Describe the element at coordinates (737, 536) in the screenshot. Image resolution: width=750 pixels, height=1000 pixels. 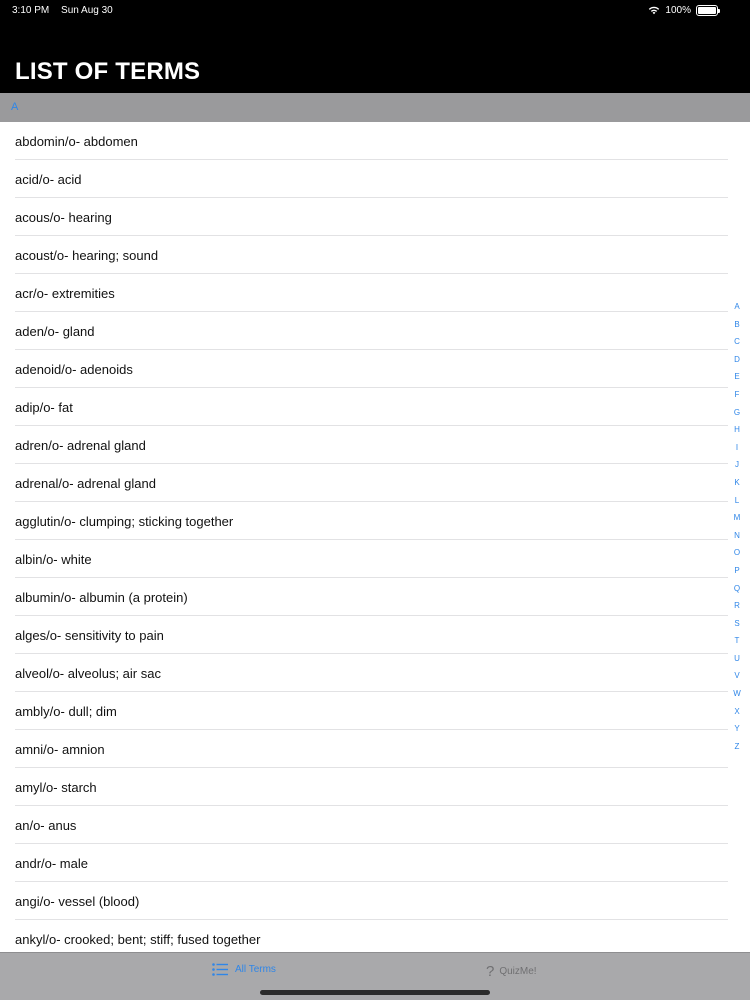
I see `index-letter-n: N` at that location.